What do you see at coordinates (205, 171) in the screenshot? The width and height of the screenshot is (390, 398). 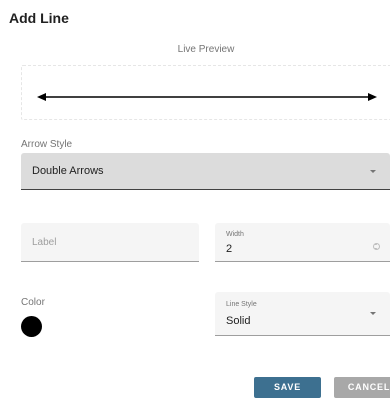 I see `arrow-style-select: Double Arrows` at bounding box center [205, 171].